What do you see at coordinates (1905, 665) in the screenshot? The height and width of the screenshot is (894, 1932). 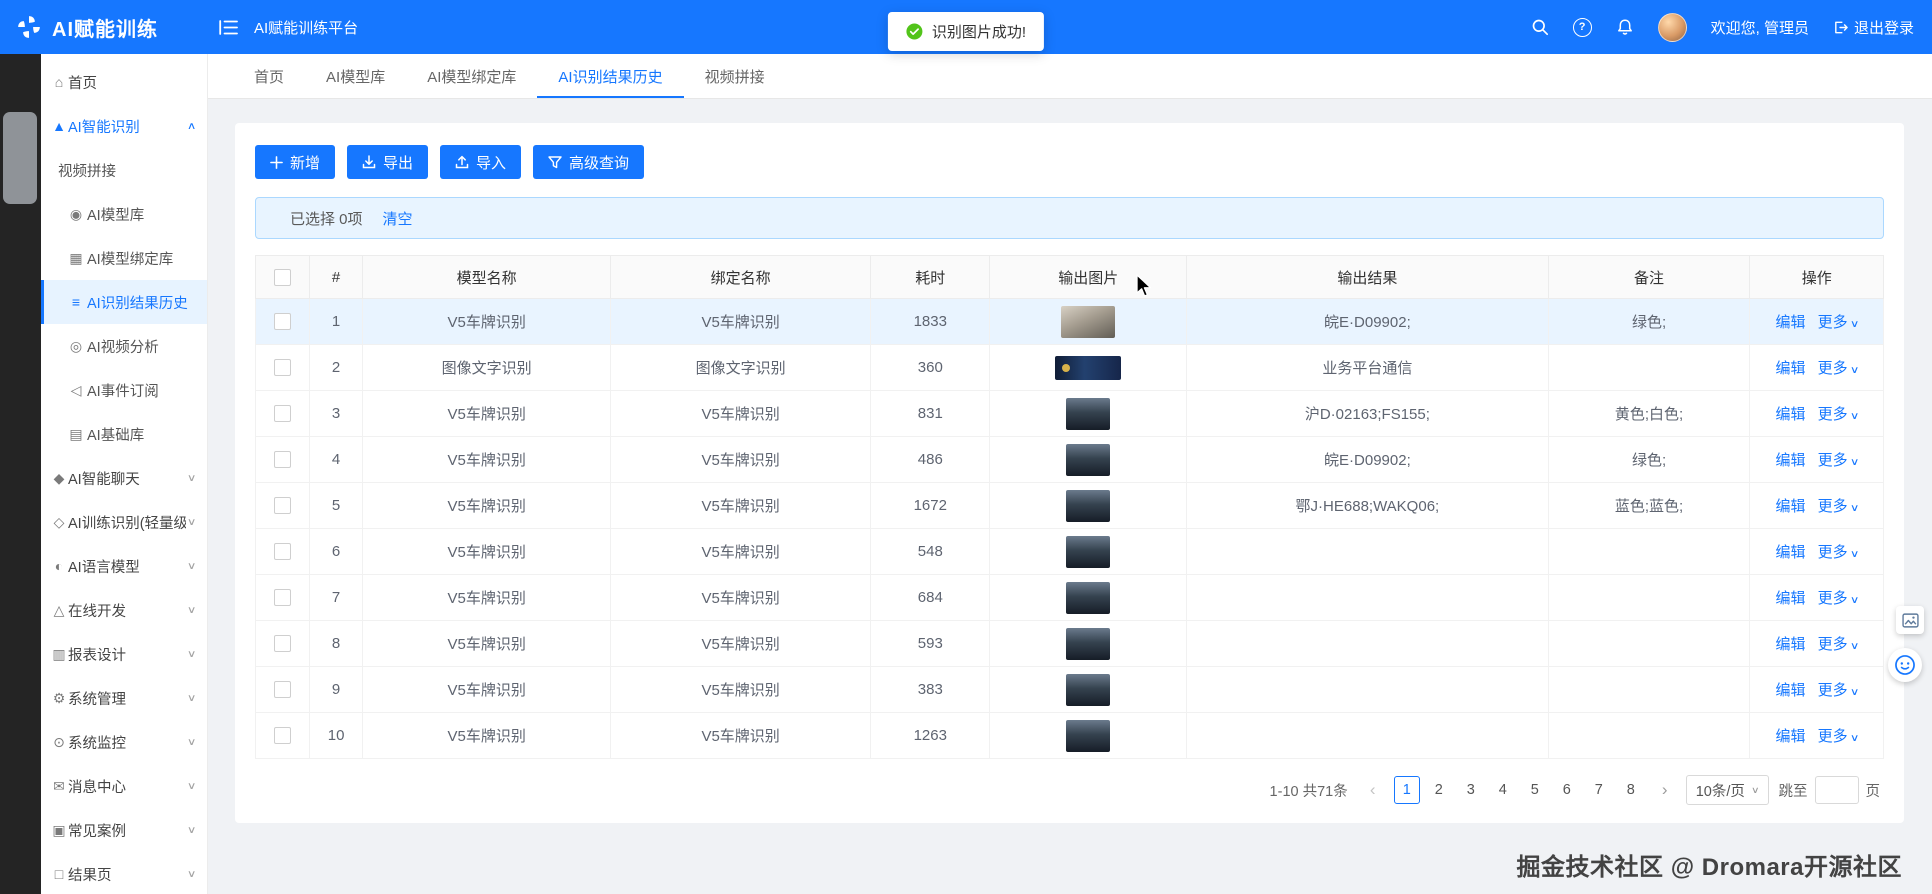 I see `float-assistant-button` at bounding box center [1905, 665].